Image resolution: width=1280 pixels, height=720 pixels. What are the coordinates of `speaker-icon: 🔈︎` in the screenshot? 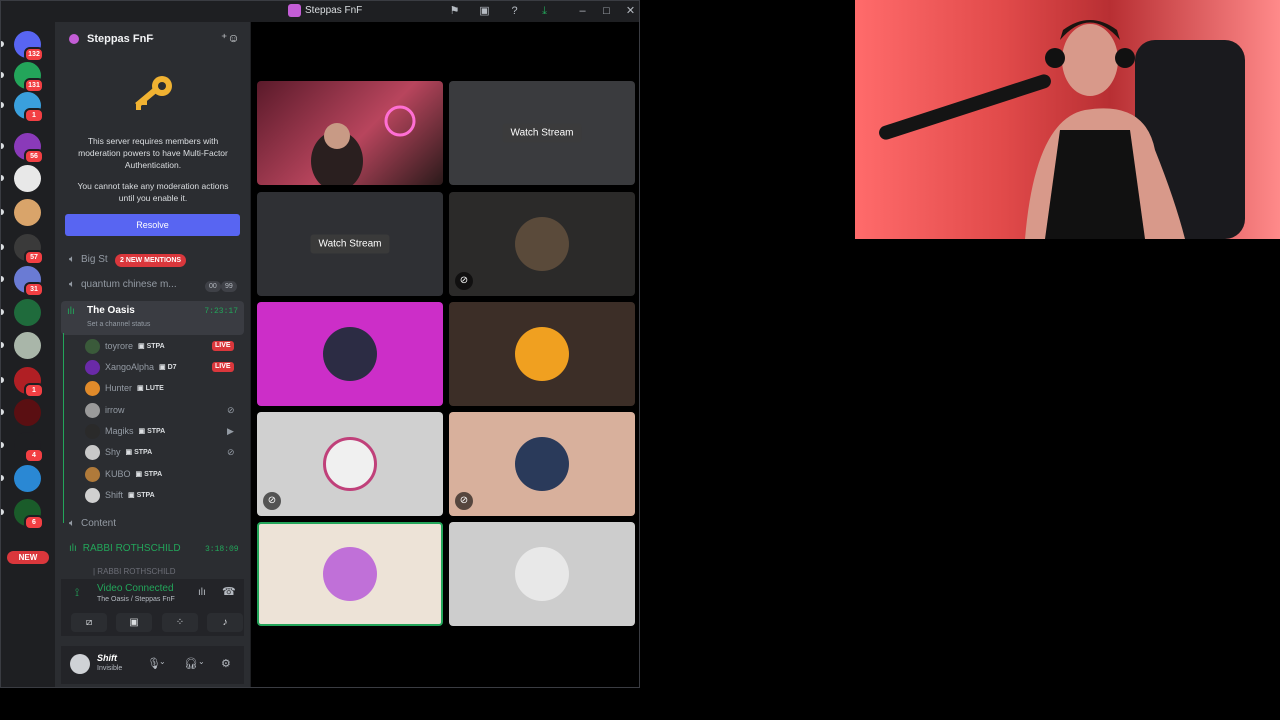 It's located at (72, 284).